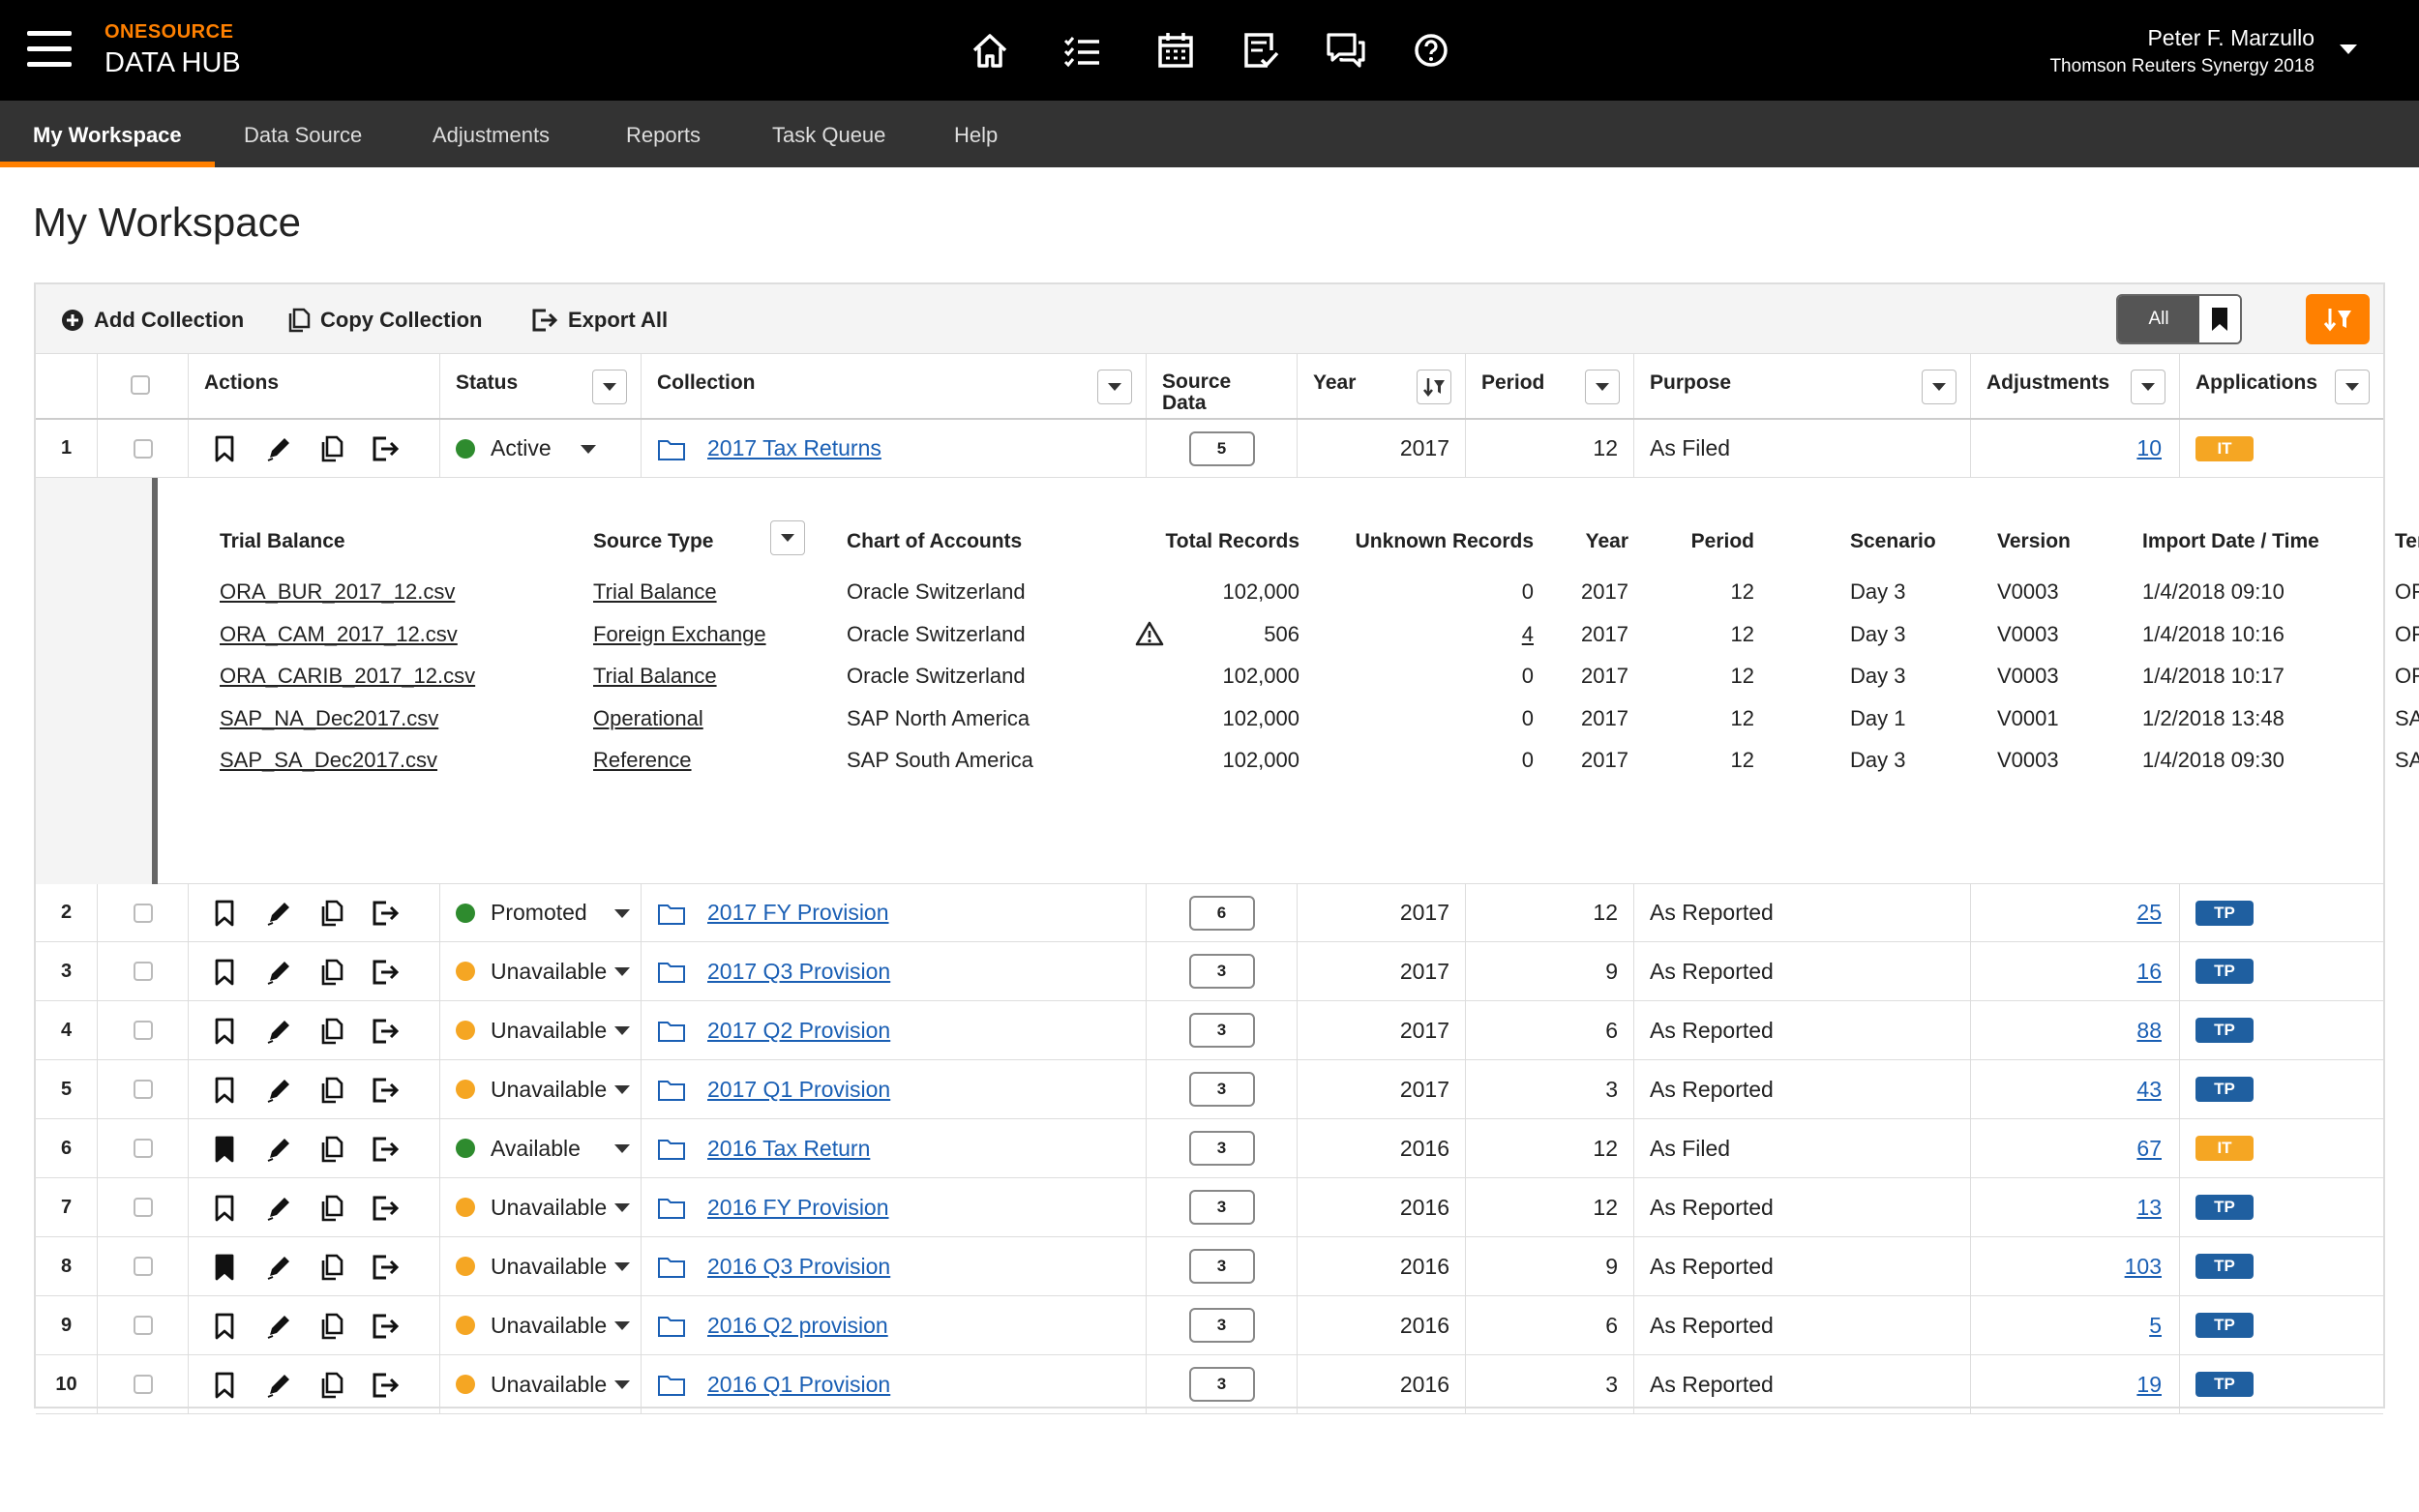 Image resolution: width=2419 pixels, height=1512 pixels. I want to click on add-collection-button: Add Collection, so click(153, 320).